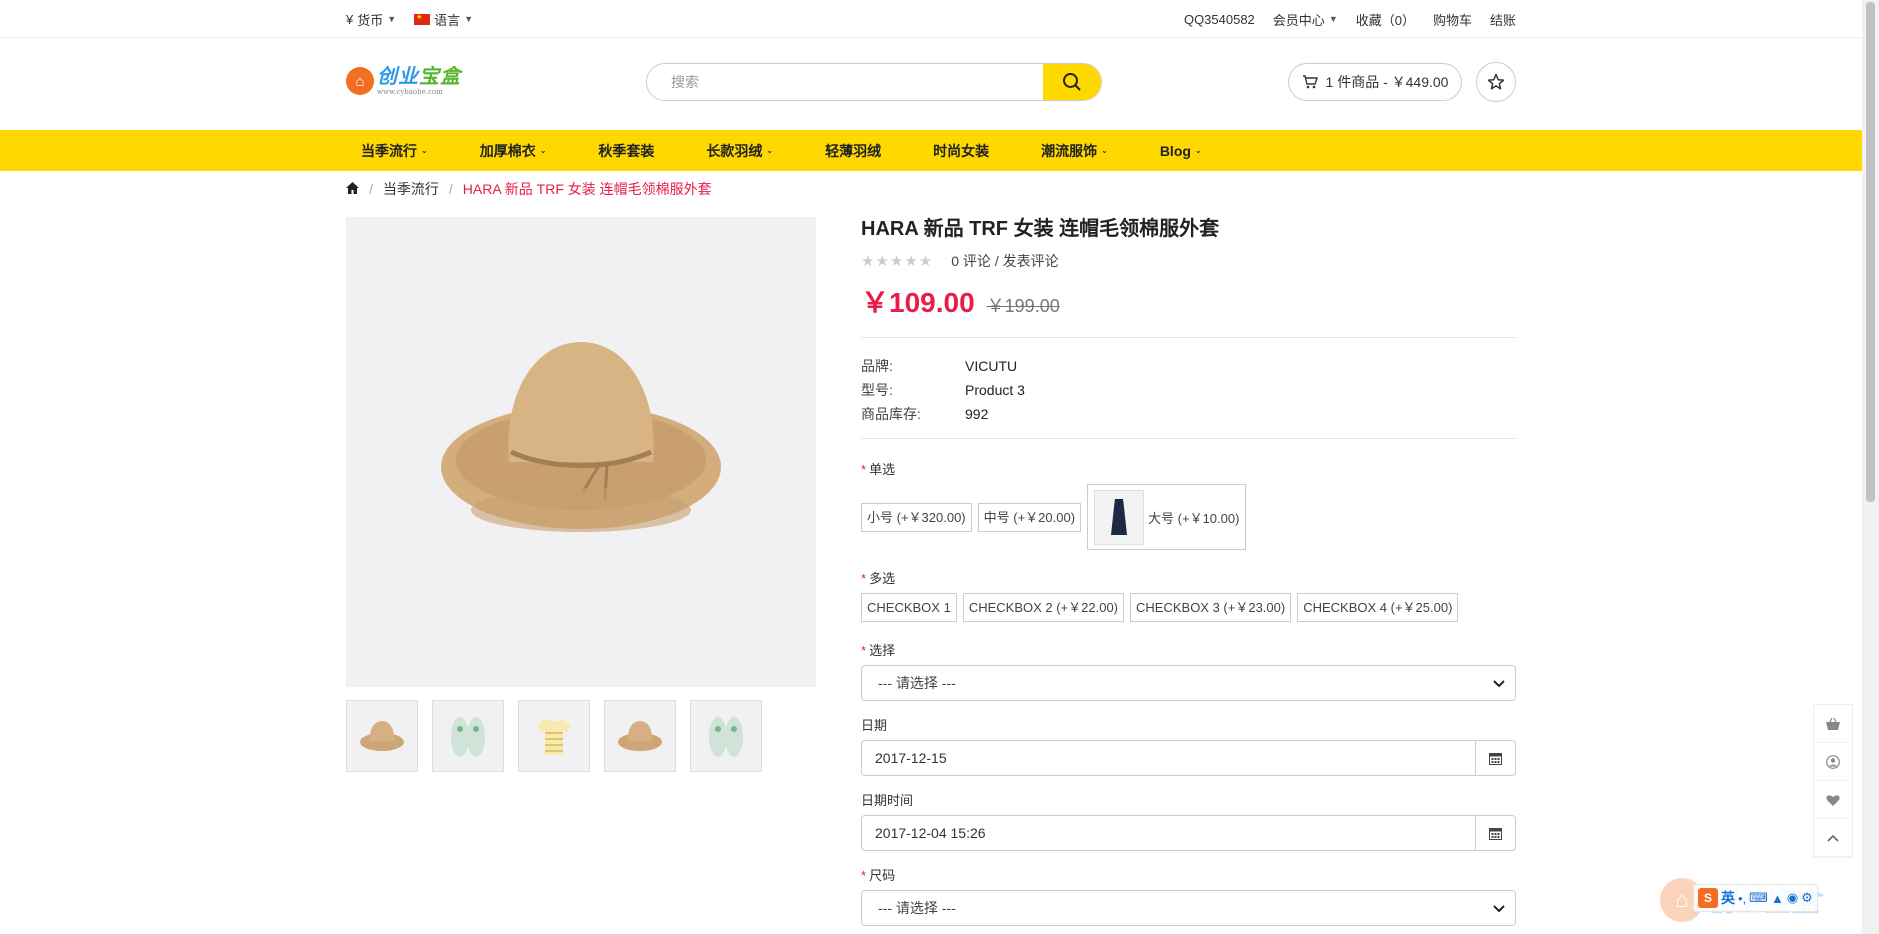 This screenshot has width=1879, height=934. Describe the element at coordinates (587, 189) in the screenshot. I see `breadcrumb-current: HARA 新品 TRF 女装 连帽毛领棉服外套` at that location.